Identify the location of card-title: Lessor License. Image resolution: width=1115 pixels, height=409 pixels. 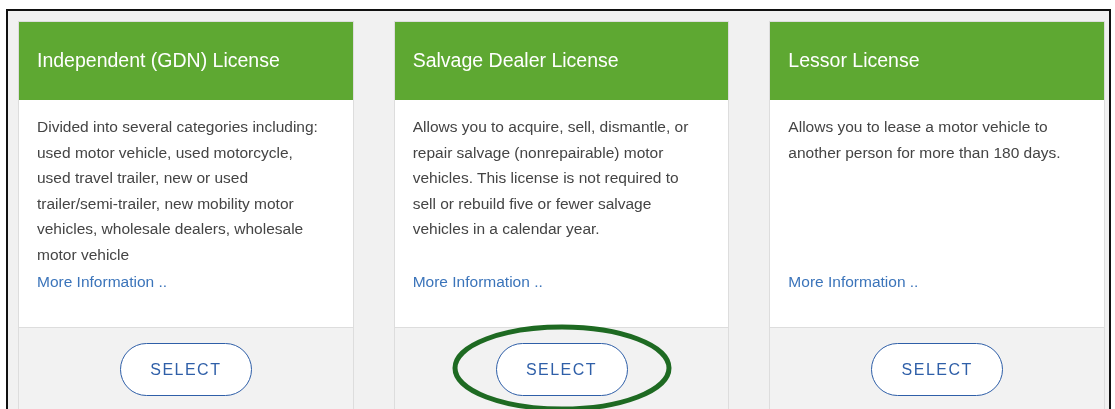
(937, 61).